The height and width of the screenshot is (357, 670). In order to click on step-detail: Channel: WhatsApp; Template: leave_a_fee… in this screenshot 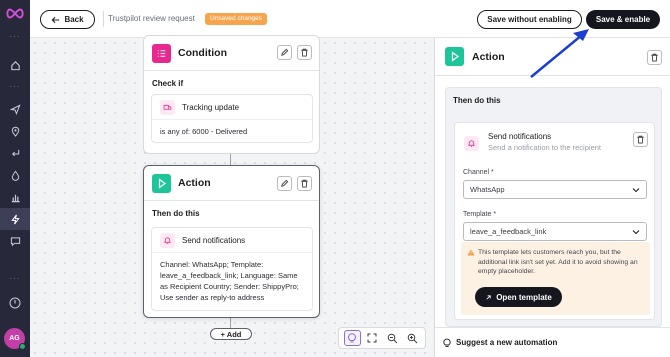, I will do `click(229, 281)`.